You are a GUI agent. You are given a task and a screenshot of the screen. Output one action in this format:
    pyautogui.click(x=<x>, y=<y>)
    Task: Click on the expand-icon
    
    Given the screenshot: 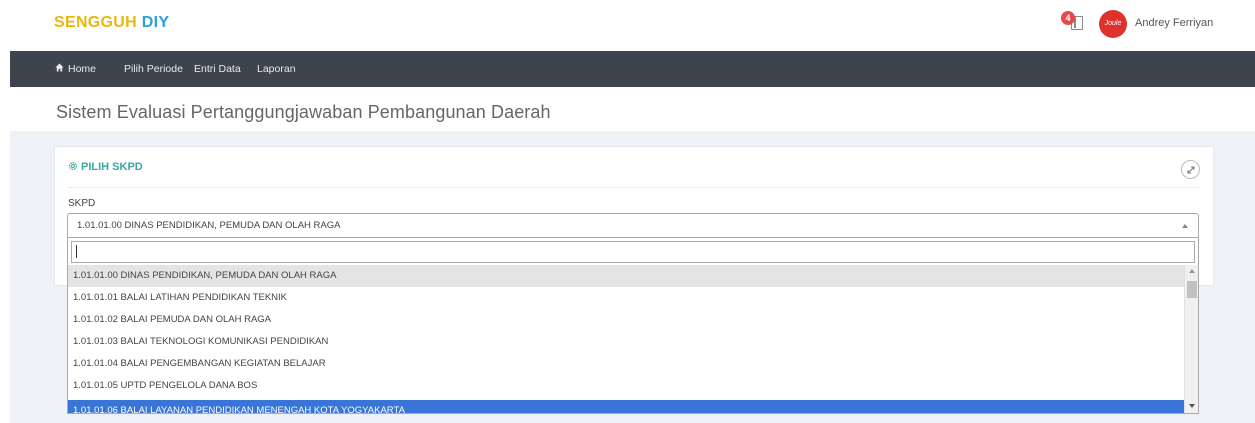 What is the action you would take?
    pyautogui.click(x=1191, y=170)
    